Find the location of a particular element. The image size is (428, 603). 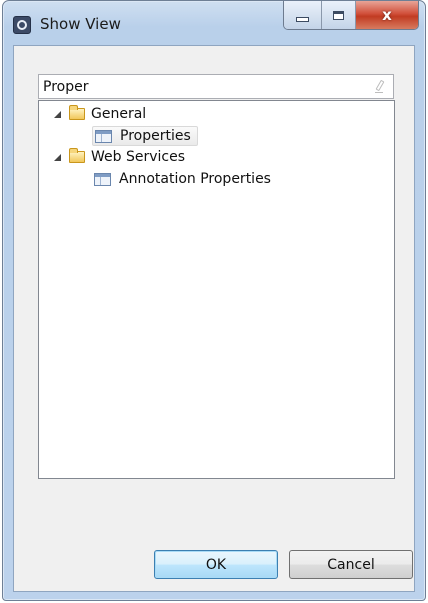

tree-node-properties: Properties is located at coordinates (145, 136).